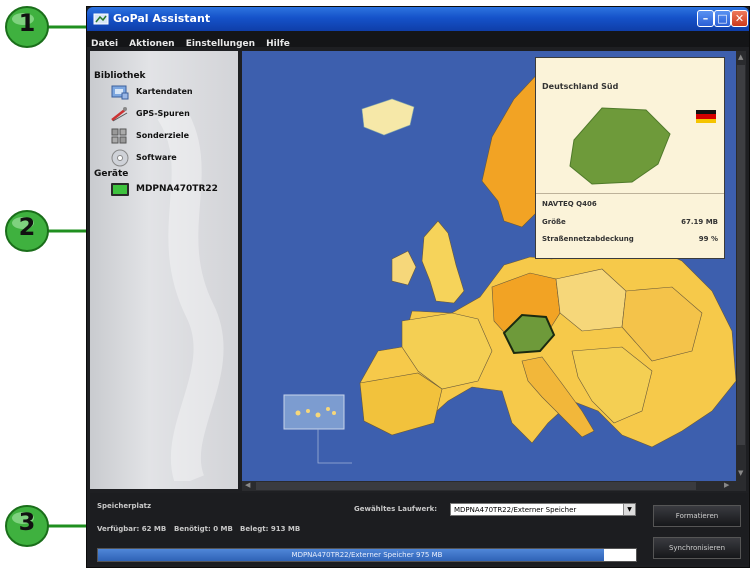  I want to click on sidebar-item-device: MDPNA470TR22, so click(173, 191).